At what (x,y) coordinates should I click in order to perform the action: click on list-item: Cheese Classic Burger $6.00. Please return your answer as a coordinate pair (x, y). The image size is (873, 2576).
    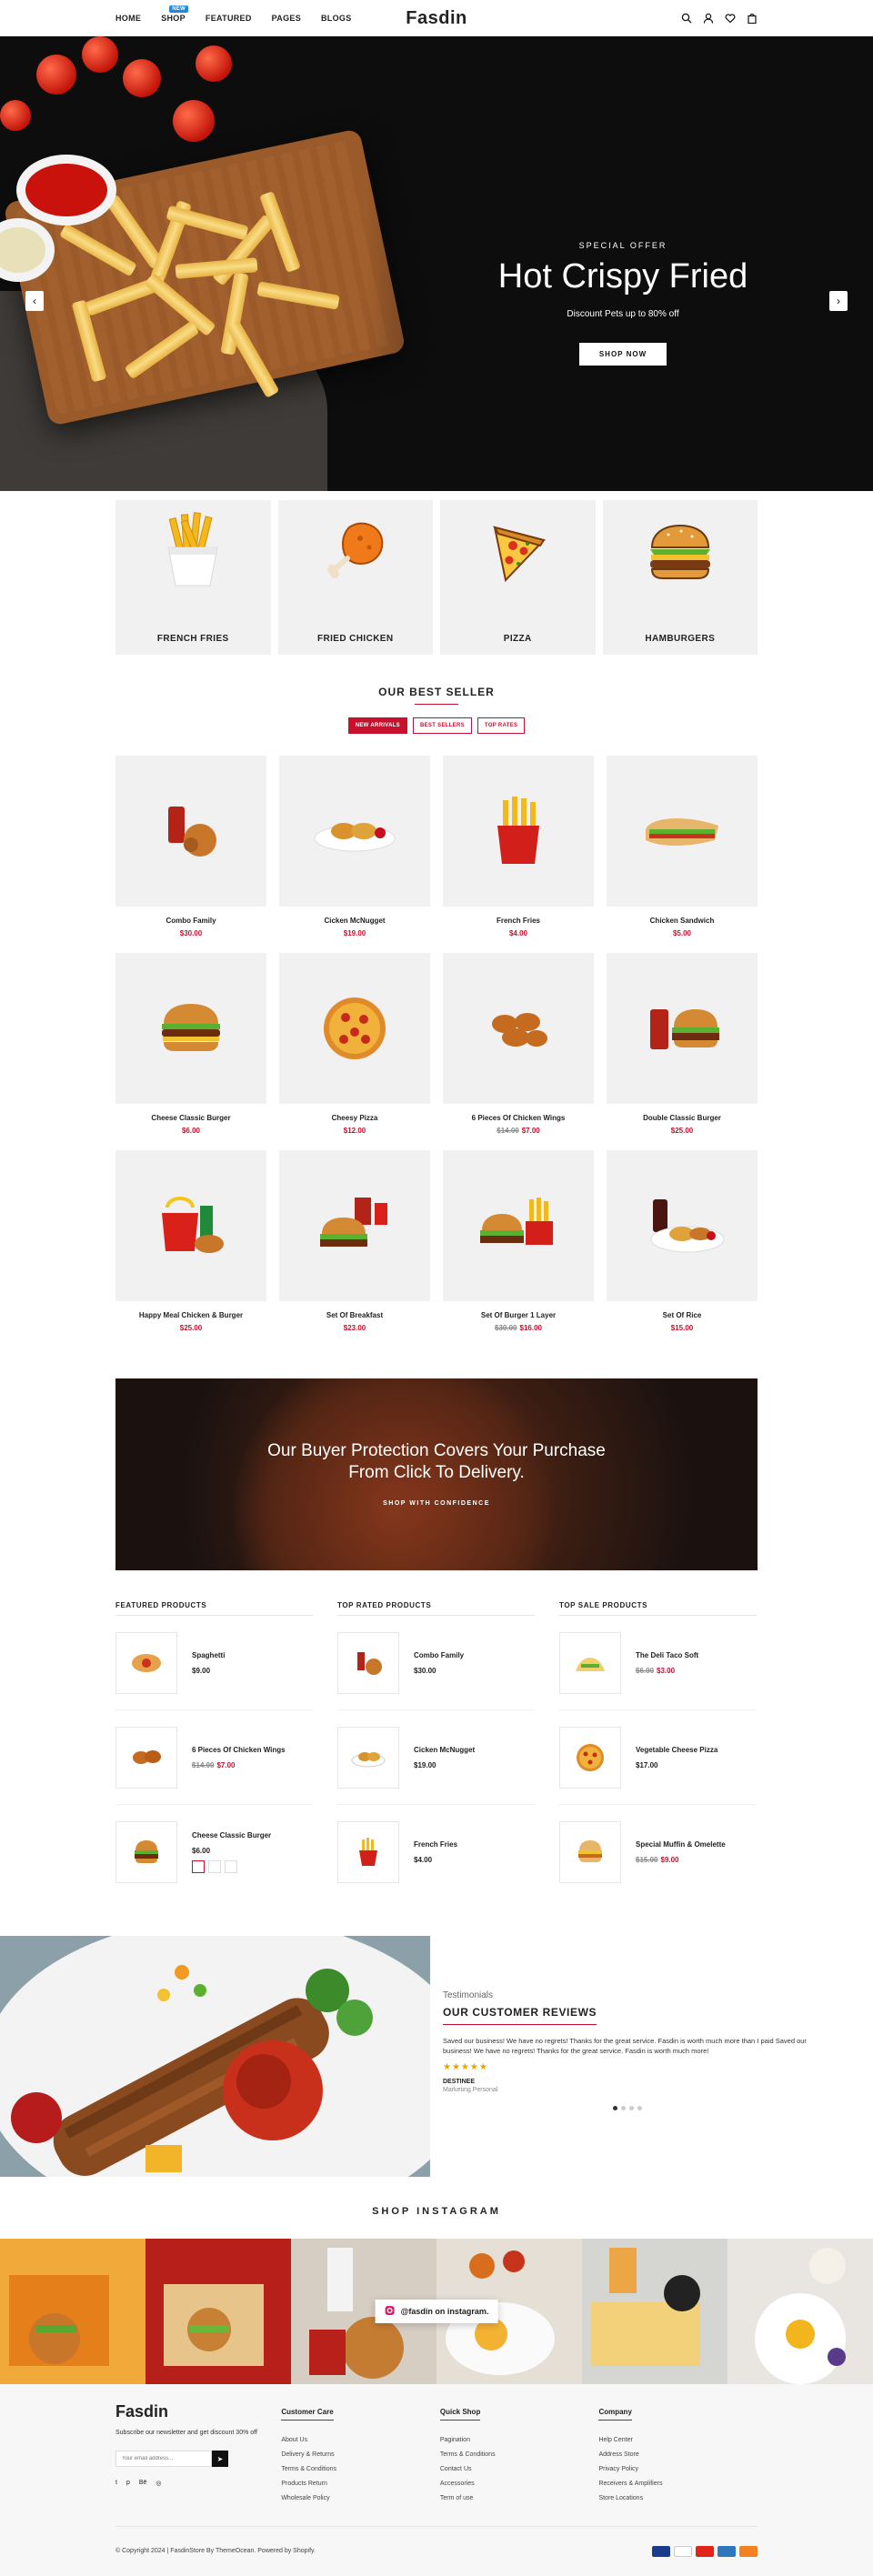
    Looking at the image, I should click on (214, 1859).